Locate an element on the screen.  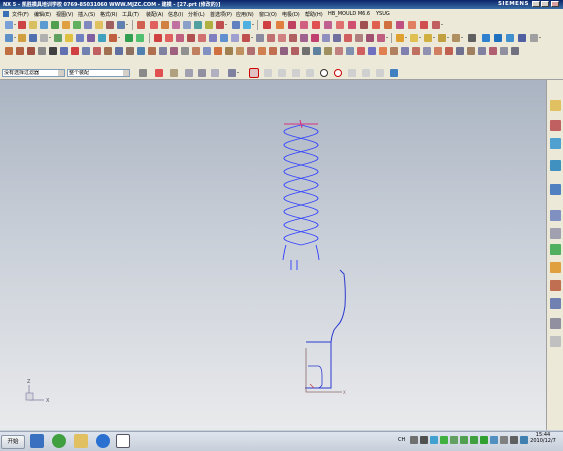
network-icon is located at coordinates (524, 440).